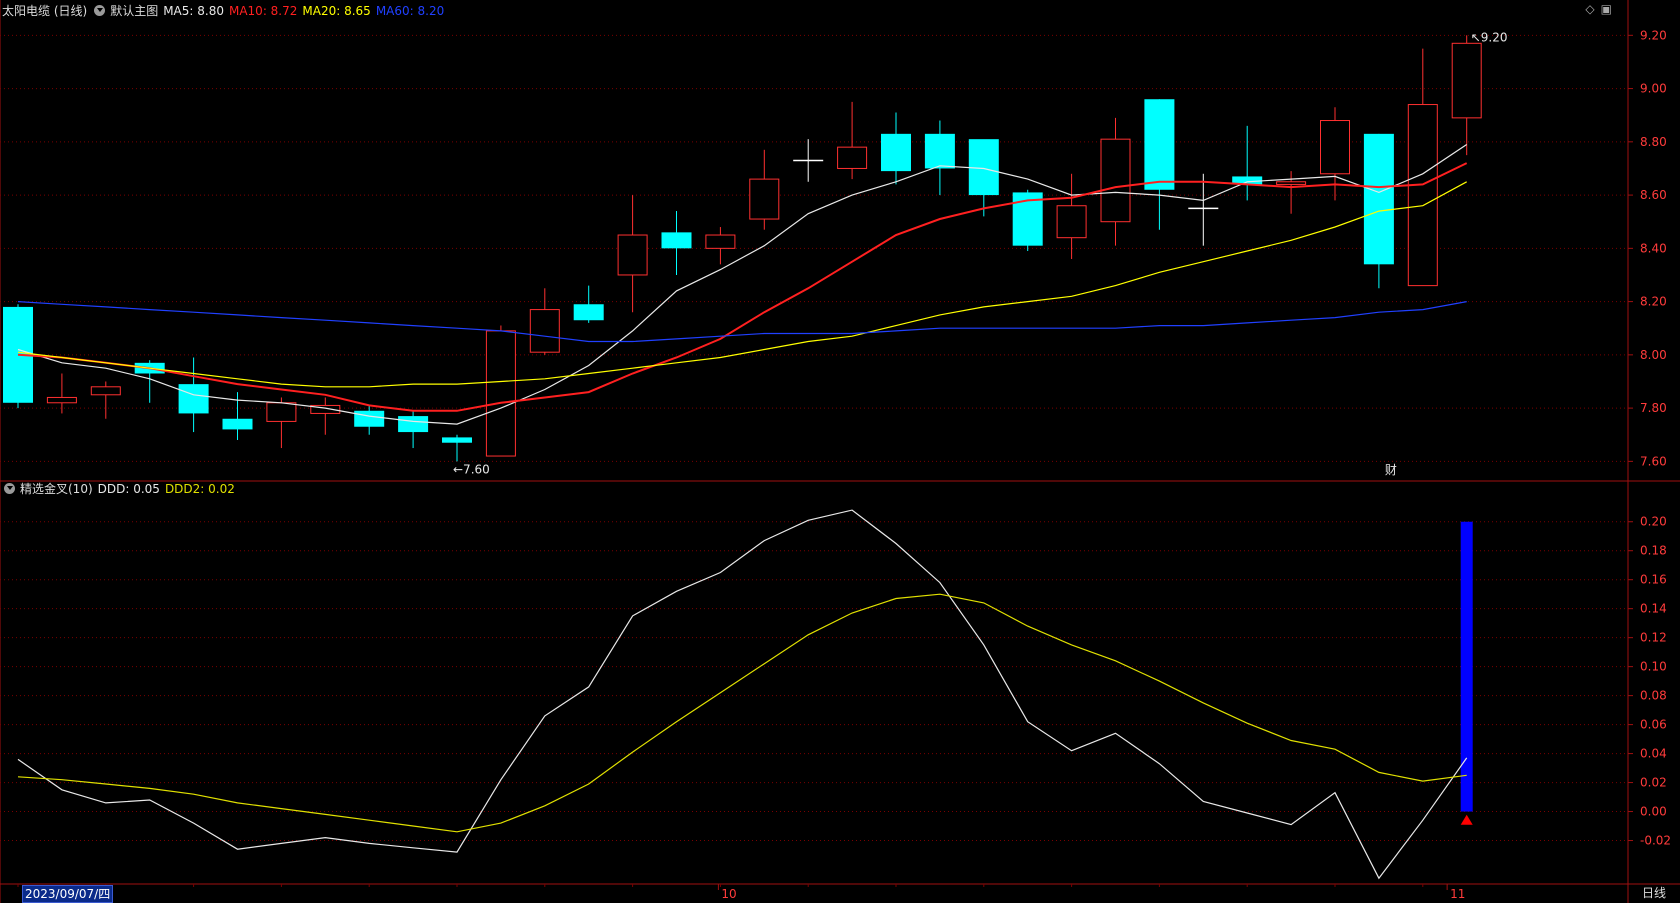 The height and width of the screenshot is (903, 1680). Describe the element at coordinates (44, 11) in the screenshot. I see `stock-name: 太阳电缆 (日线)` at that location.